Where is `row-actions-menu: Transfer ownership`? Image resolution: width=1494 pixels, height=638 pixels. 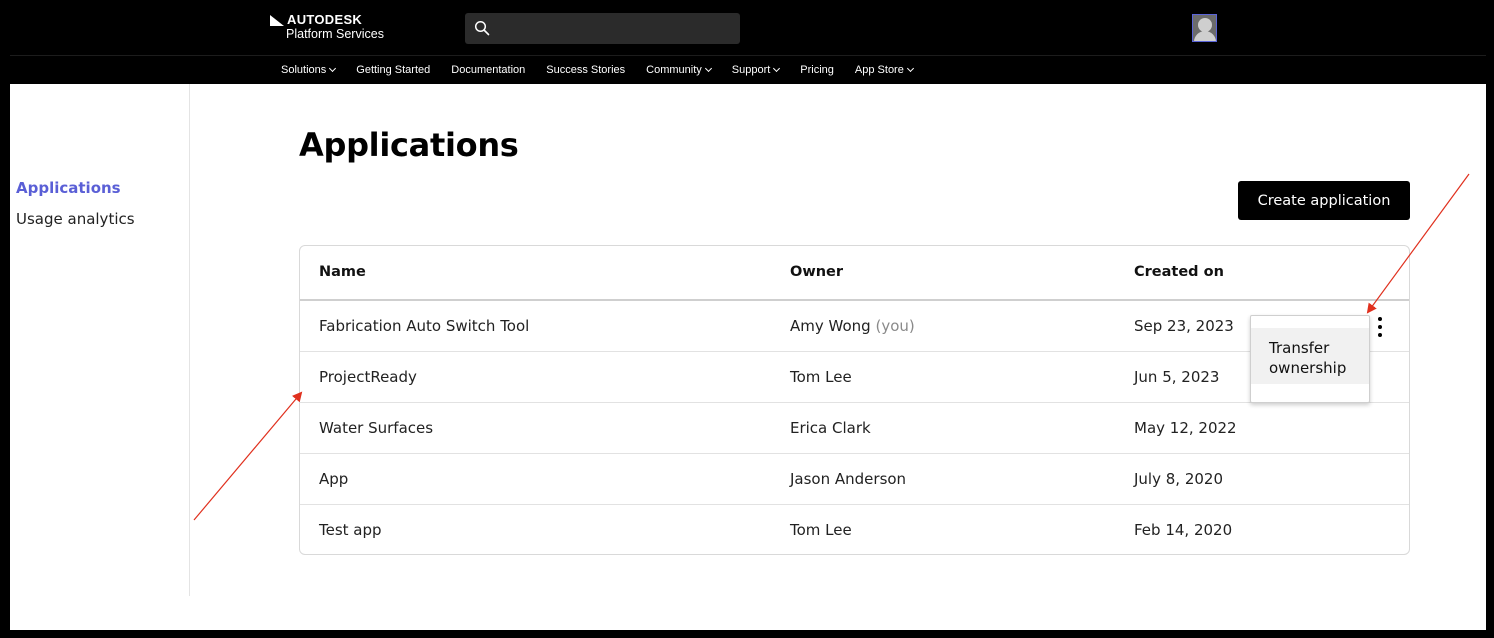 row-actions-menu: Transfer ownership is located at coordinates (1310, 359).